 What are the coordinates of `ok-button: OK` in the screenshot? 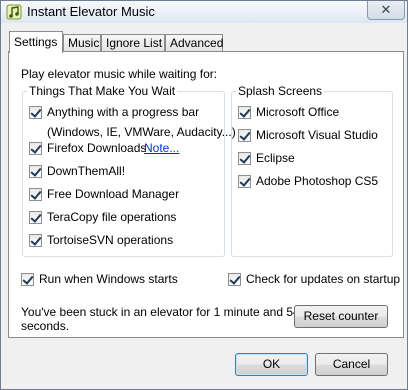 It's located at (271, 364).